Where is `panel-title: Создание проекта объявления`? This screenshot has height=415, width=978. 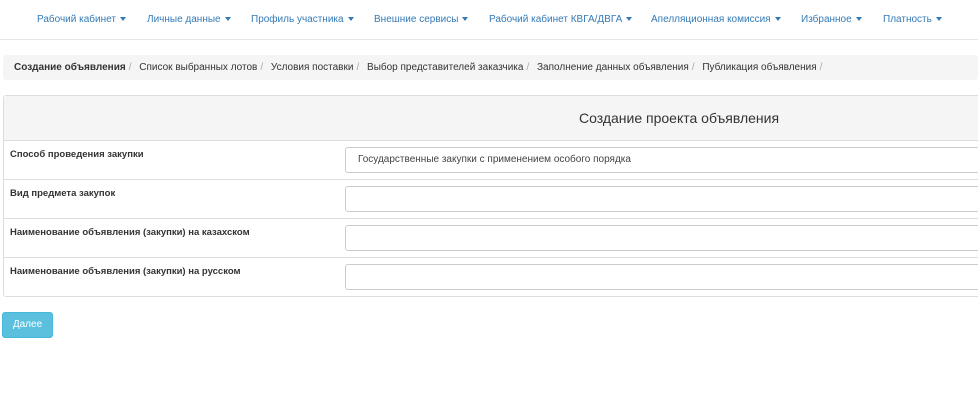
panel-title: Создание проекта объявления is located at coordinates (679, 118).